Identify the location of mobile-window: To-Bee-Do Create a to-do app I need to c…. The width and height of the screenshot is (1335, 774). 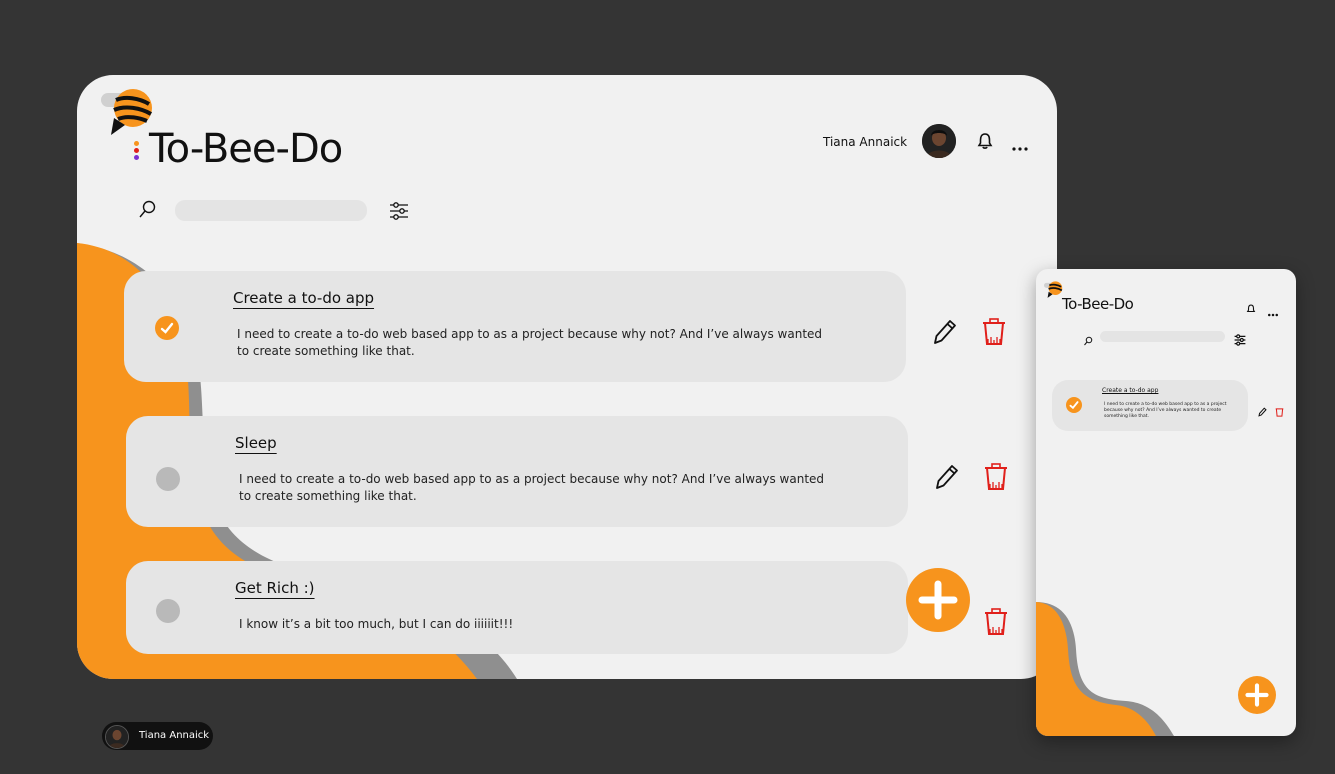
(1166, 502).